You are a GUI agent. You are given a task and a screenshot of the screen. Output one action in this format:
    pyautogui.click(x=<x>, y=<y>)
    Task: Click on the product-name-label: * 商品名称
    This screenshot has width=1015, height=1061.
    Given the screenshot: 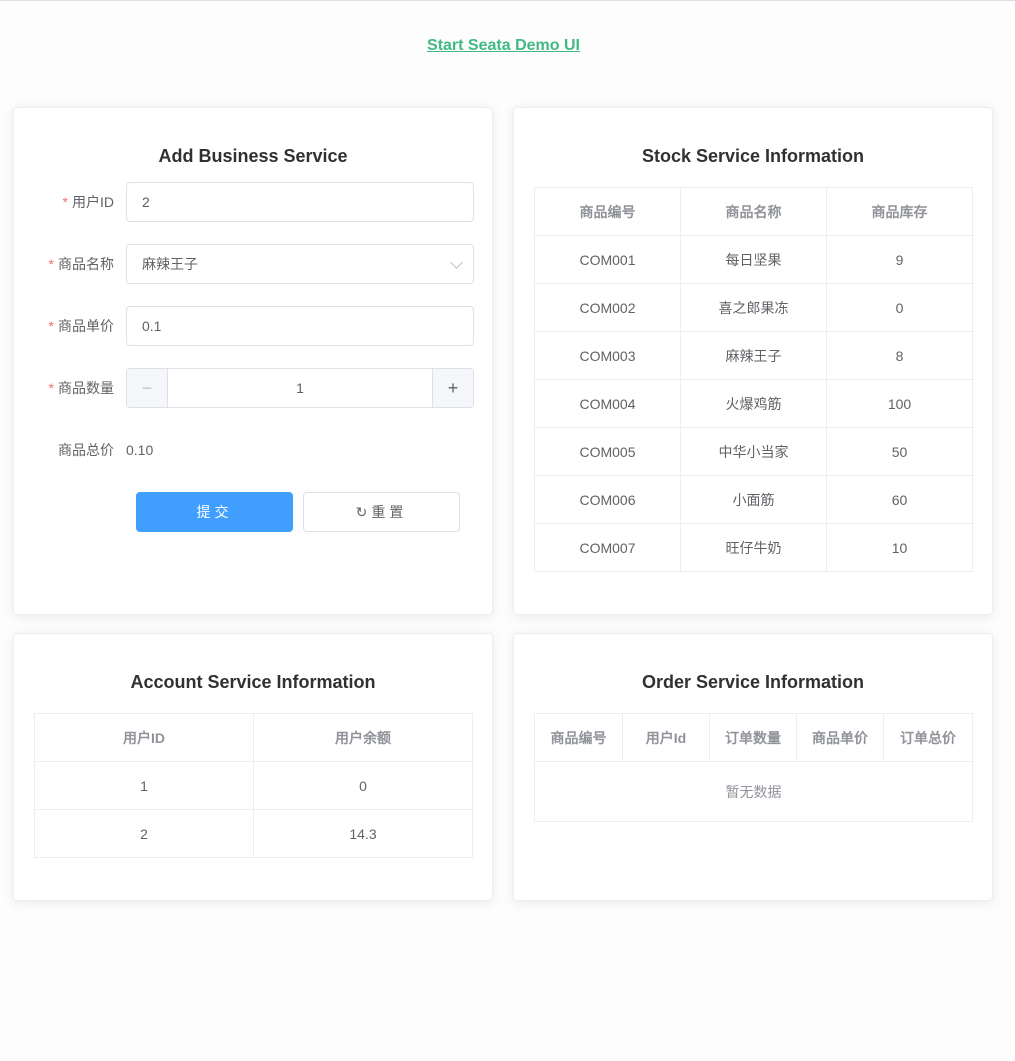 What is the action you would take?
    pyautogui.click(x=65, y=264)
    